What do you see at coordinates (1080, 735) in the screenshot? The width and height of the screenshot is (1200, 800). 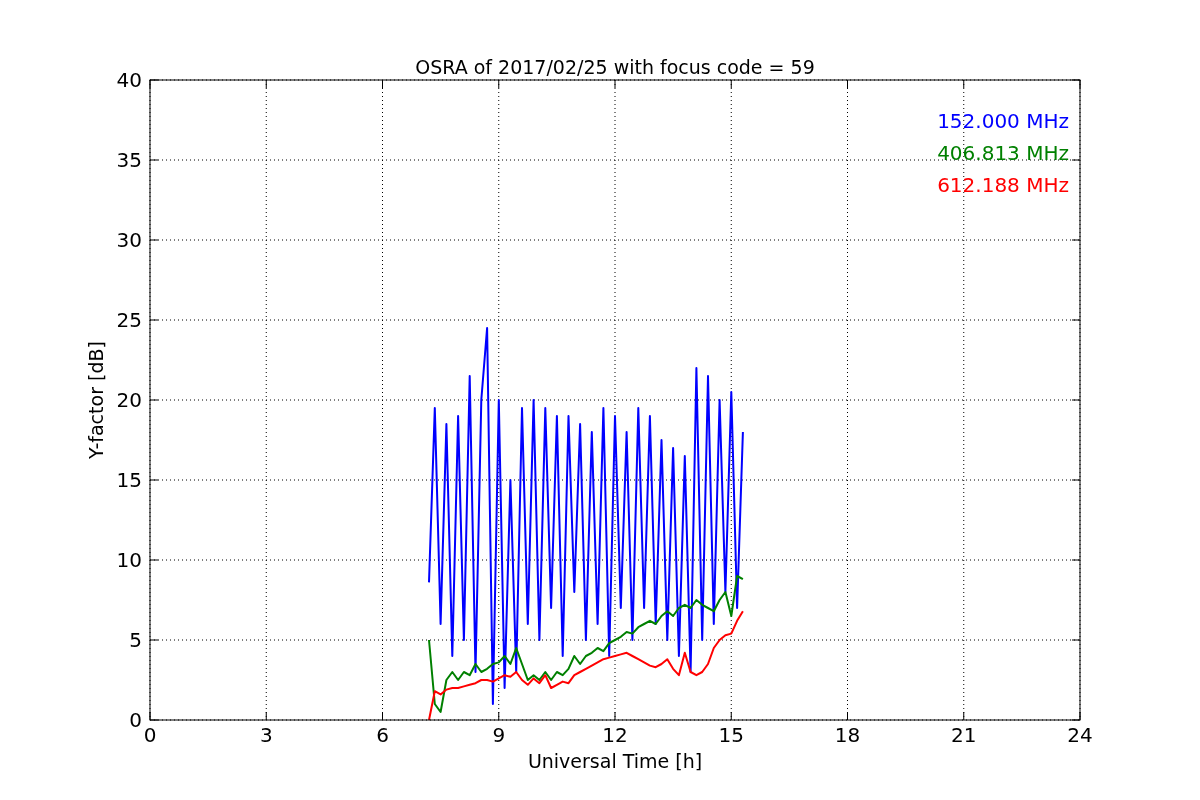 I see `x-tick-label: 24` at bounding box center [1080, 735].